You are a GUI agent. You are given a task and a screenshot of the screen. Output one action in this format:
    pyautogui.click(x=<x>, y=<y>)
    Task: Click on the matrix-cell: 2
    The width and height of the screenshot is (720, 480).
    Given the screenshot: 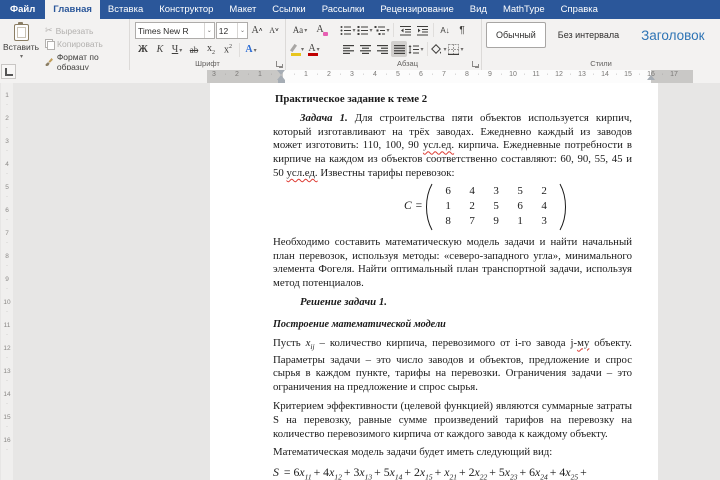 What is the action you would take?
    pyautogui.click(x=544, y=191)
    